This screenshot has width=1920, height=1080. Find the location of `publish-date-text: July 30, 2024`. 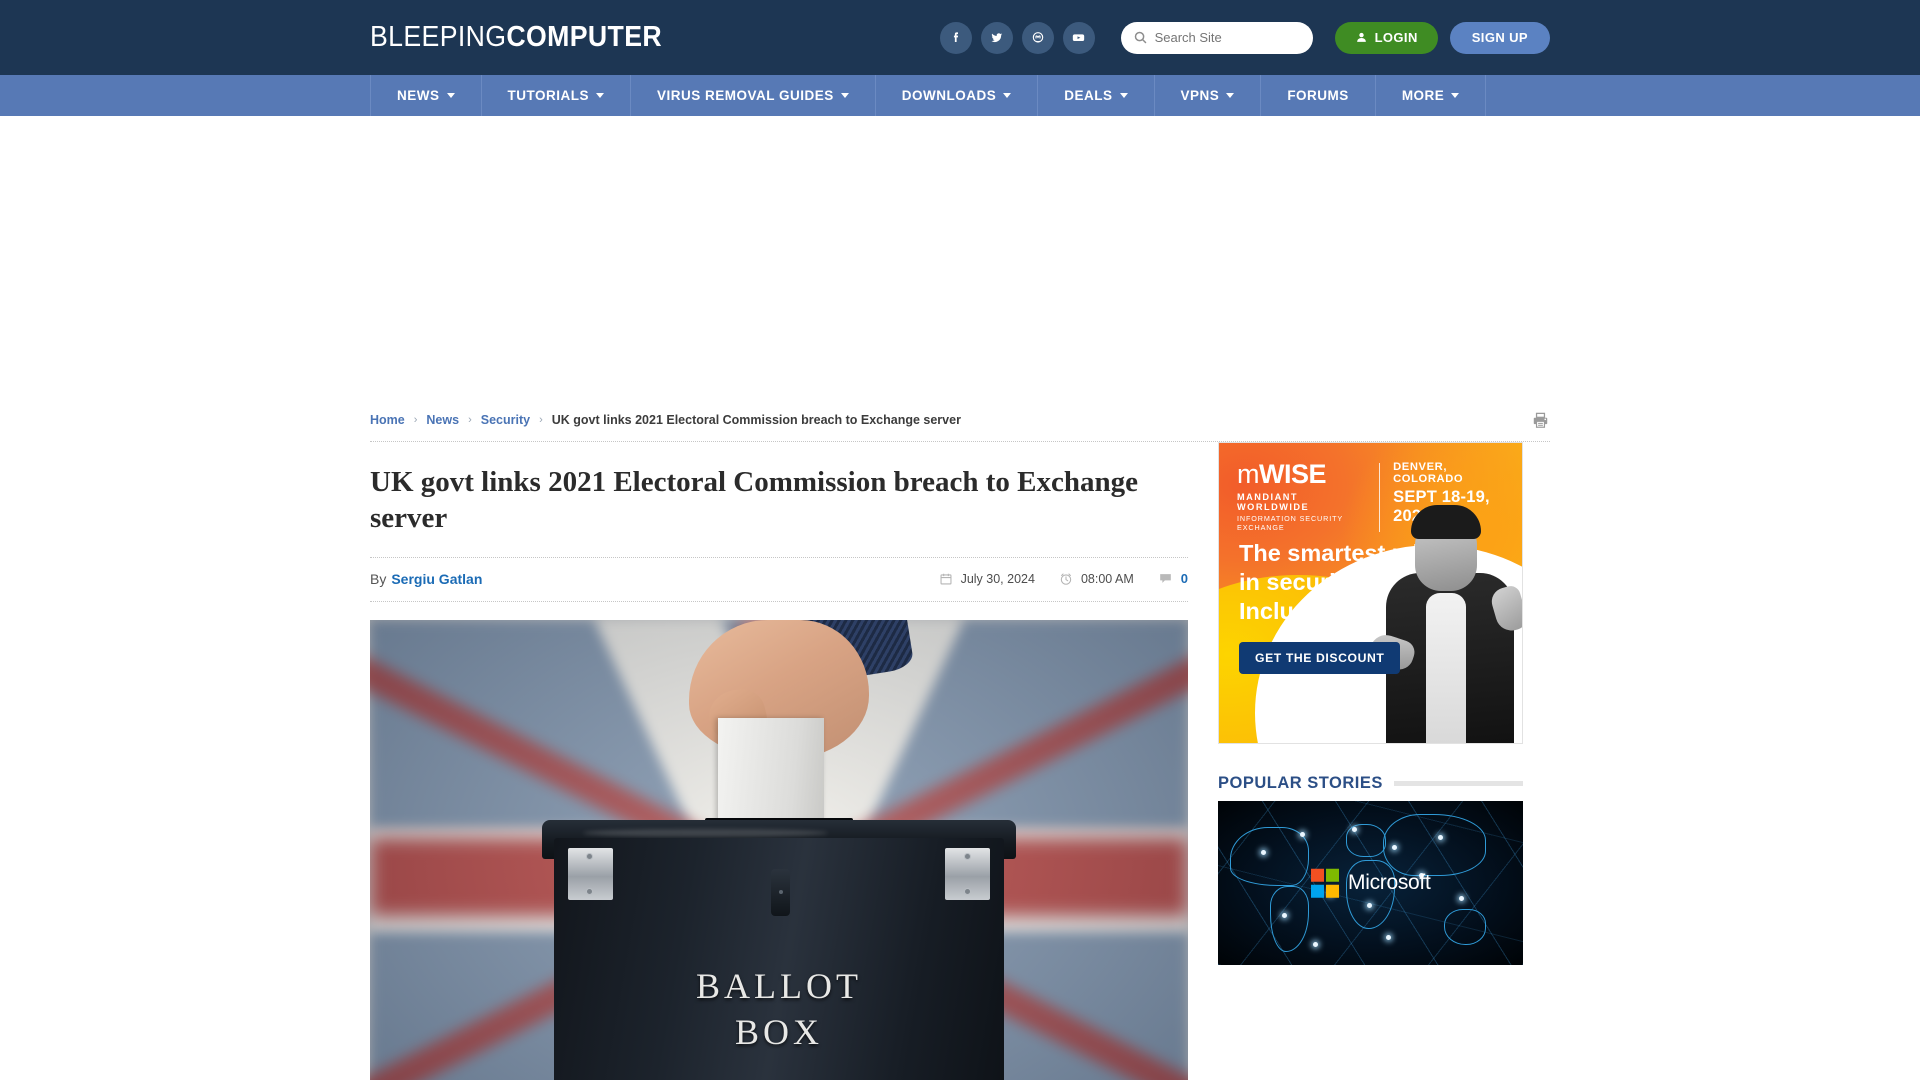

publish-date-text: July 30, 2024 is located at coordinates (997, 578).